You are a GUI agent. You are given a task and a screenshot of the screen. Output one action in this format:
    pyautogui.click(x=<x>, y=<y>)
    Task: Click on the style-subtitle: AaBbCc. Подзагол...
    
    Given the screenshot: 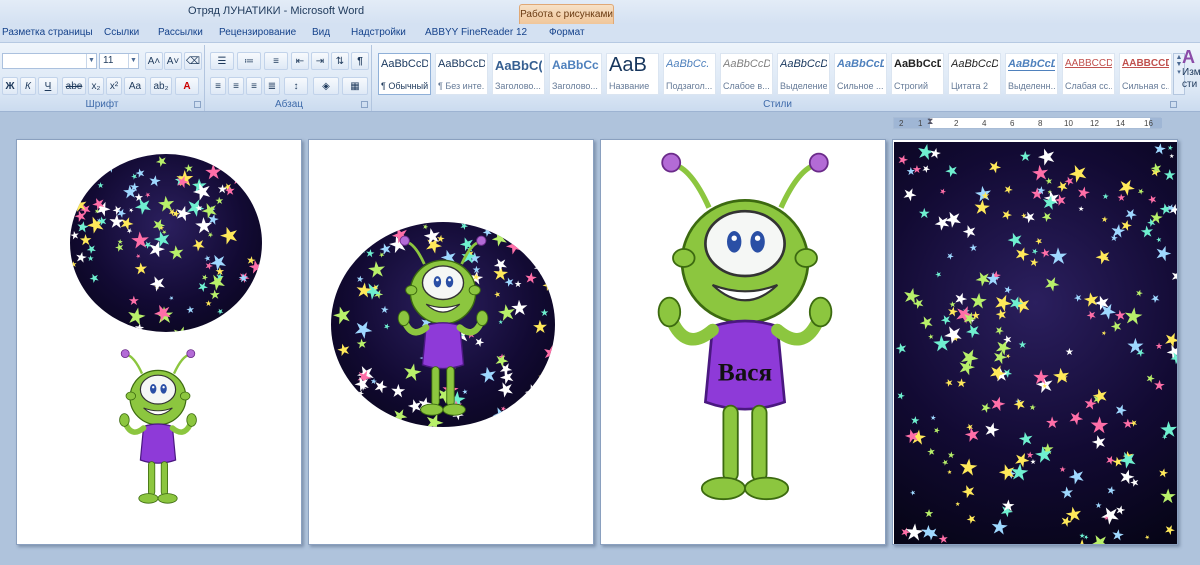 What is the action you would take?
    pyautogui.click(x=689, y=74)
    